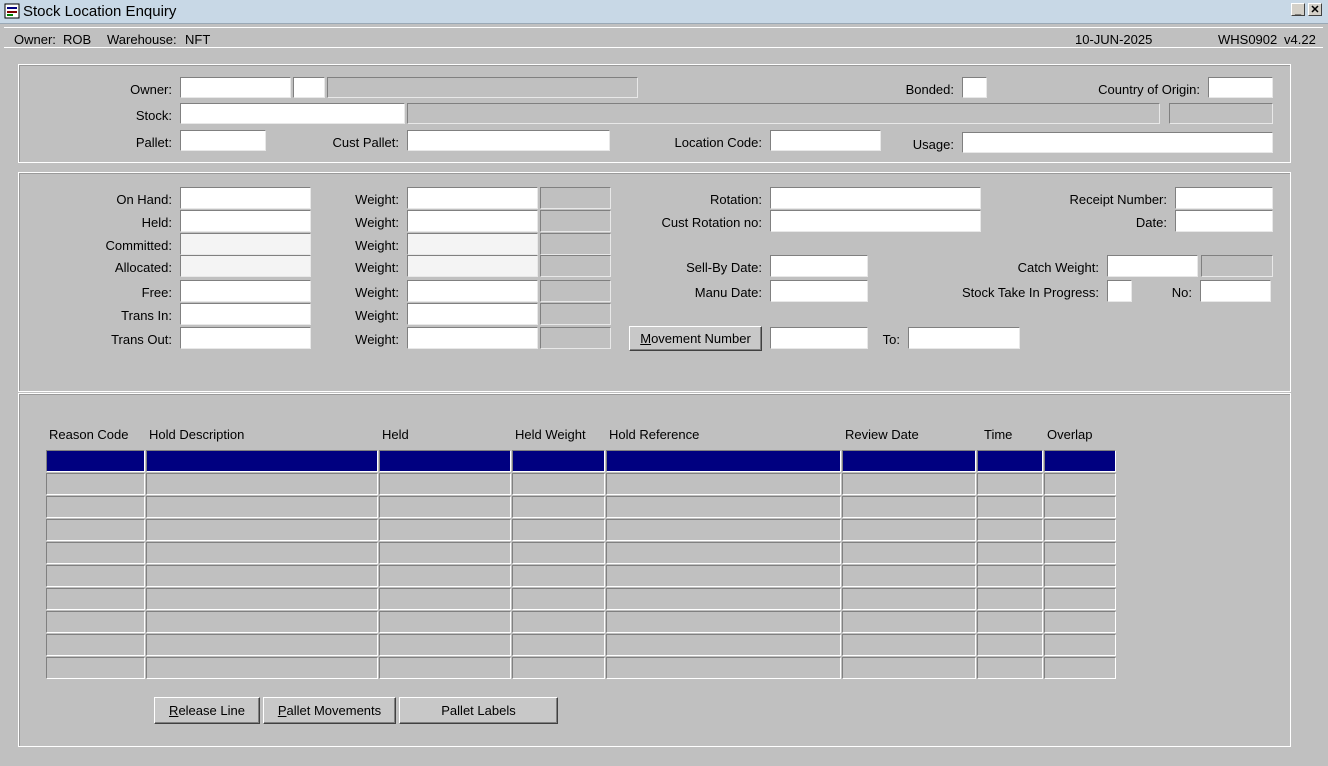  Describe the element at coordinates (1298, 9) in the screenshot. I see `minimize-icon: _` at that location.